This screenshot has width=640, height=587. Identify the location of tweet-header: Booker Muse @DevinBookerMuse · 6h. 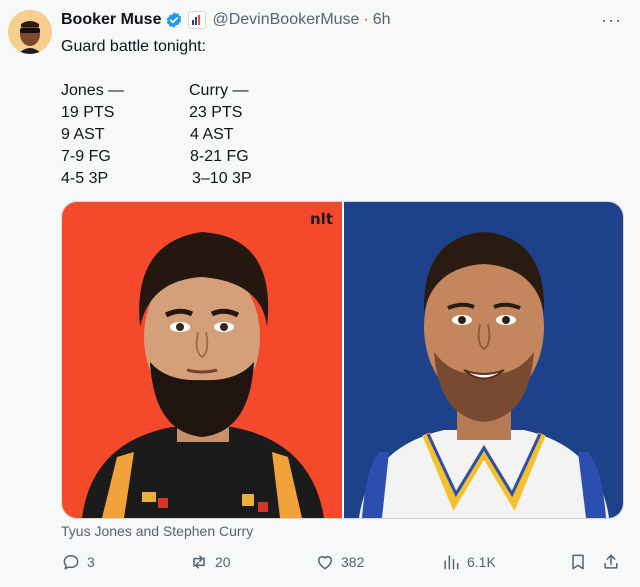
(226, 20).